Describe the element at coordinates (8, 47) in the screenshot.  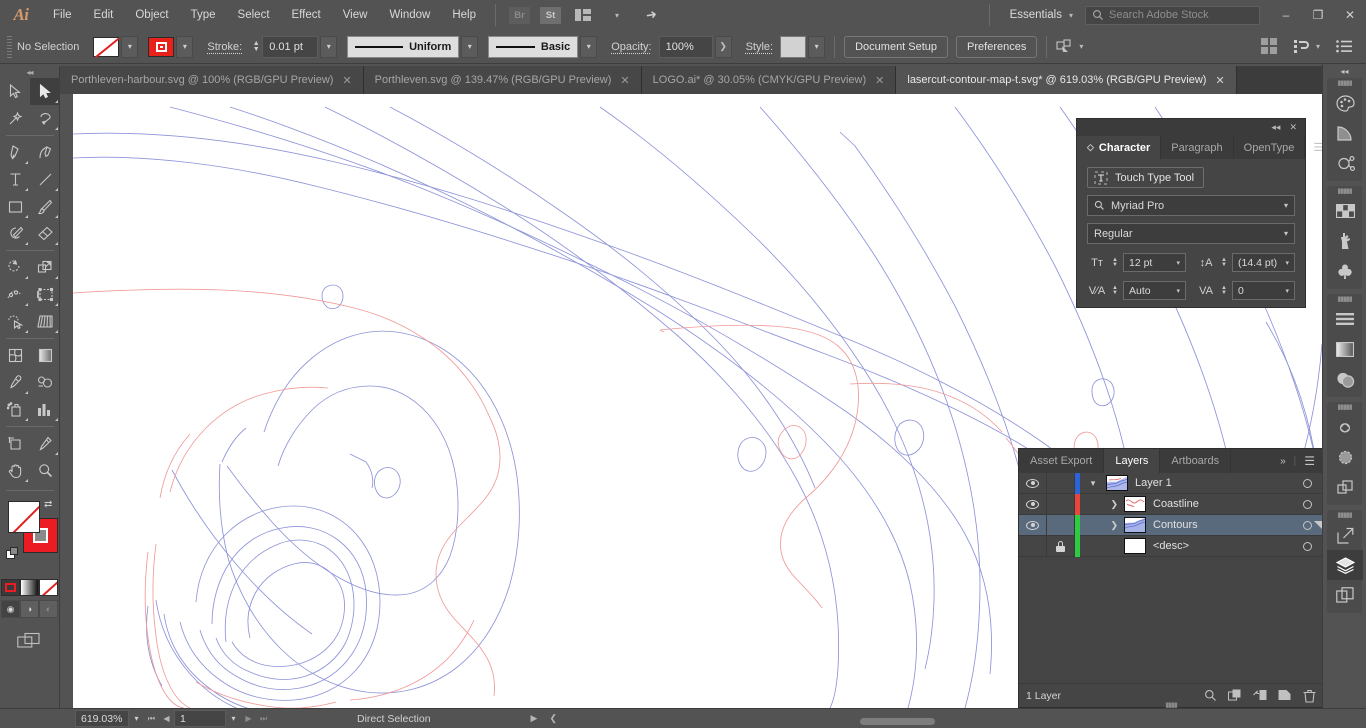
I see `control-bar-gripper` at that location.